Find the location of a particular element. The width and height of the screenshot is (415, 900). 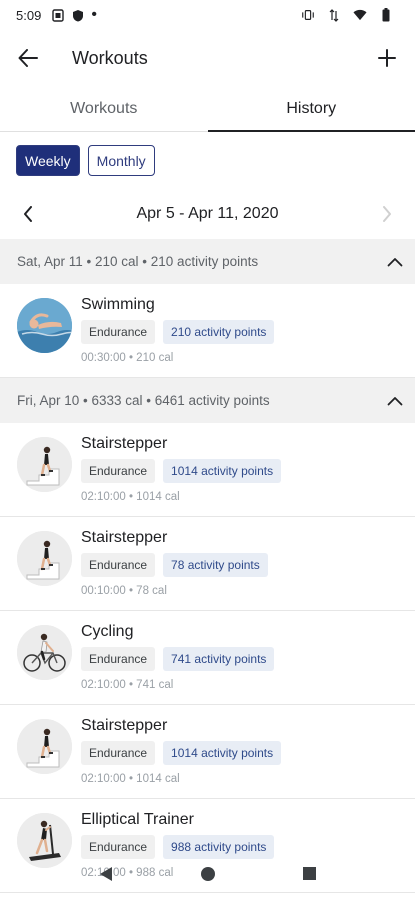

activity-points-chip: 988 activity points is located at coordinates (219, 847).